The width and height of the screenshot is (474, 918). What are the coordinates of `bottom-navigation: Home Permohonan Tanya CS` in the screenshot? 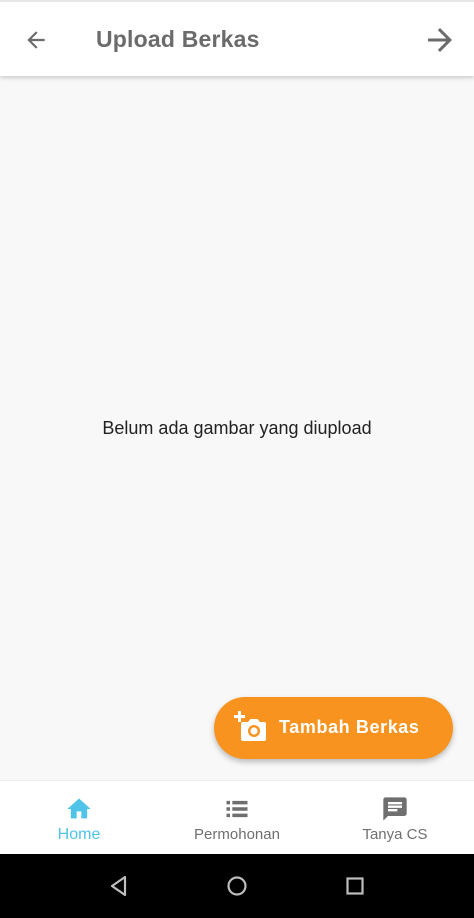 It's located at (237, 817).